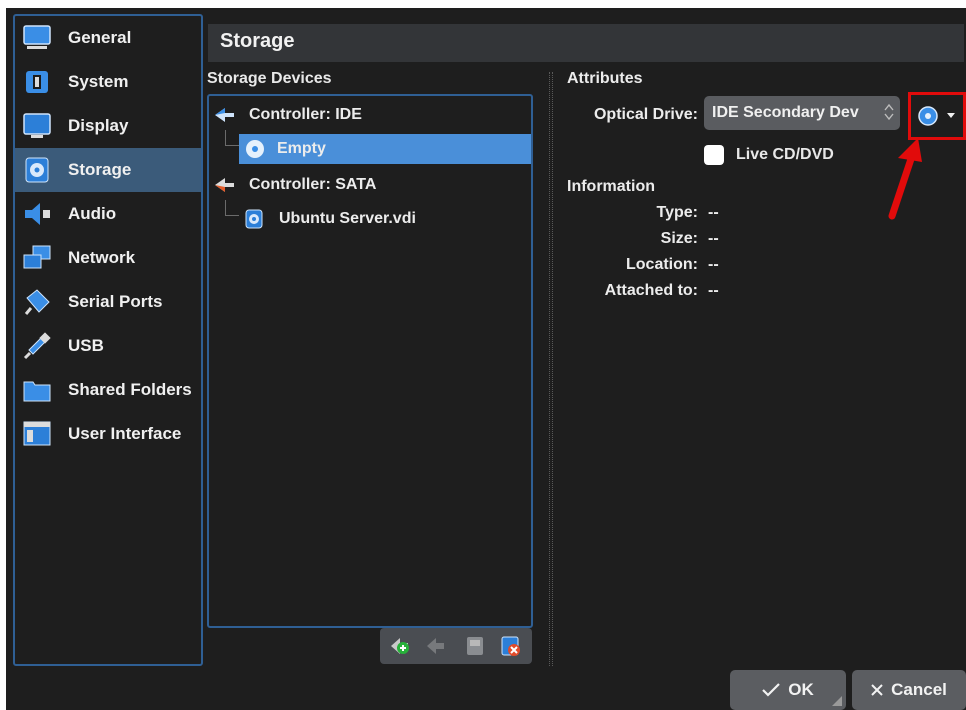  Describe the element at coordinates (37, 170) in the screenshot. I see `storage-icon` at that location.